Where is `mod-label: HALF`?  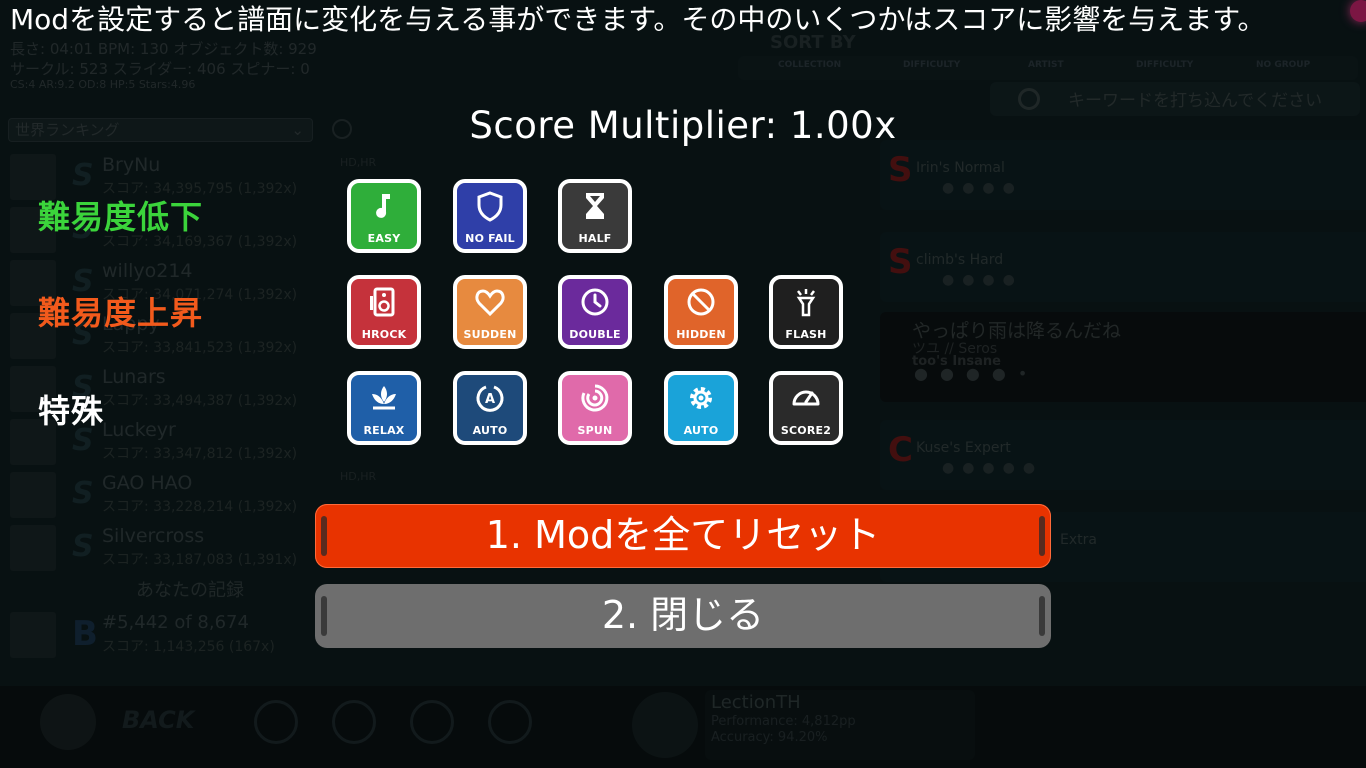 mod-label: HALF is located at coordinates (595, 238).